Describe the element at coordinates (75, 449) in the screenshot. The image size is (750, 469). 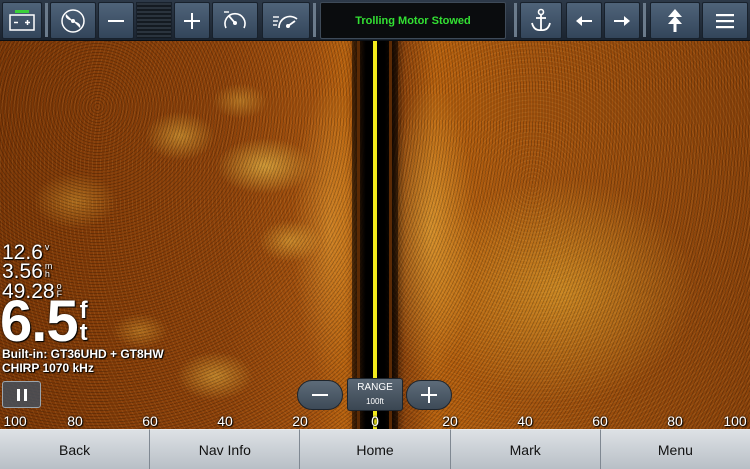
I see `back-button: Back` at that location.